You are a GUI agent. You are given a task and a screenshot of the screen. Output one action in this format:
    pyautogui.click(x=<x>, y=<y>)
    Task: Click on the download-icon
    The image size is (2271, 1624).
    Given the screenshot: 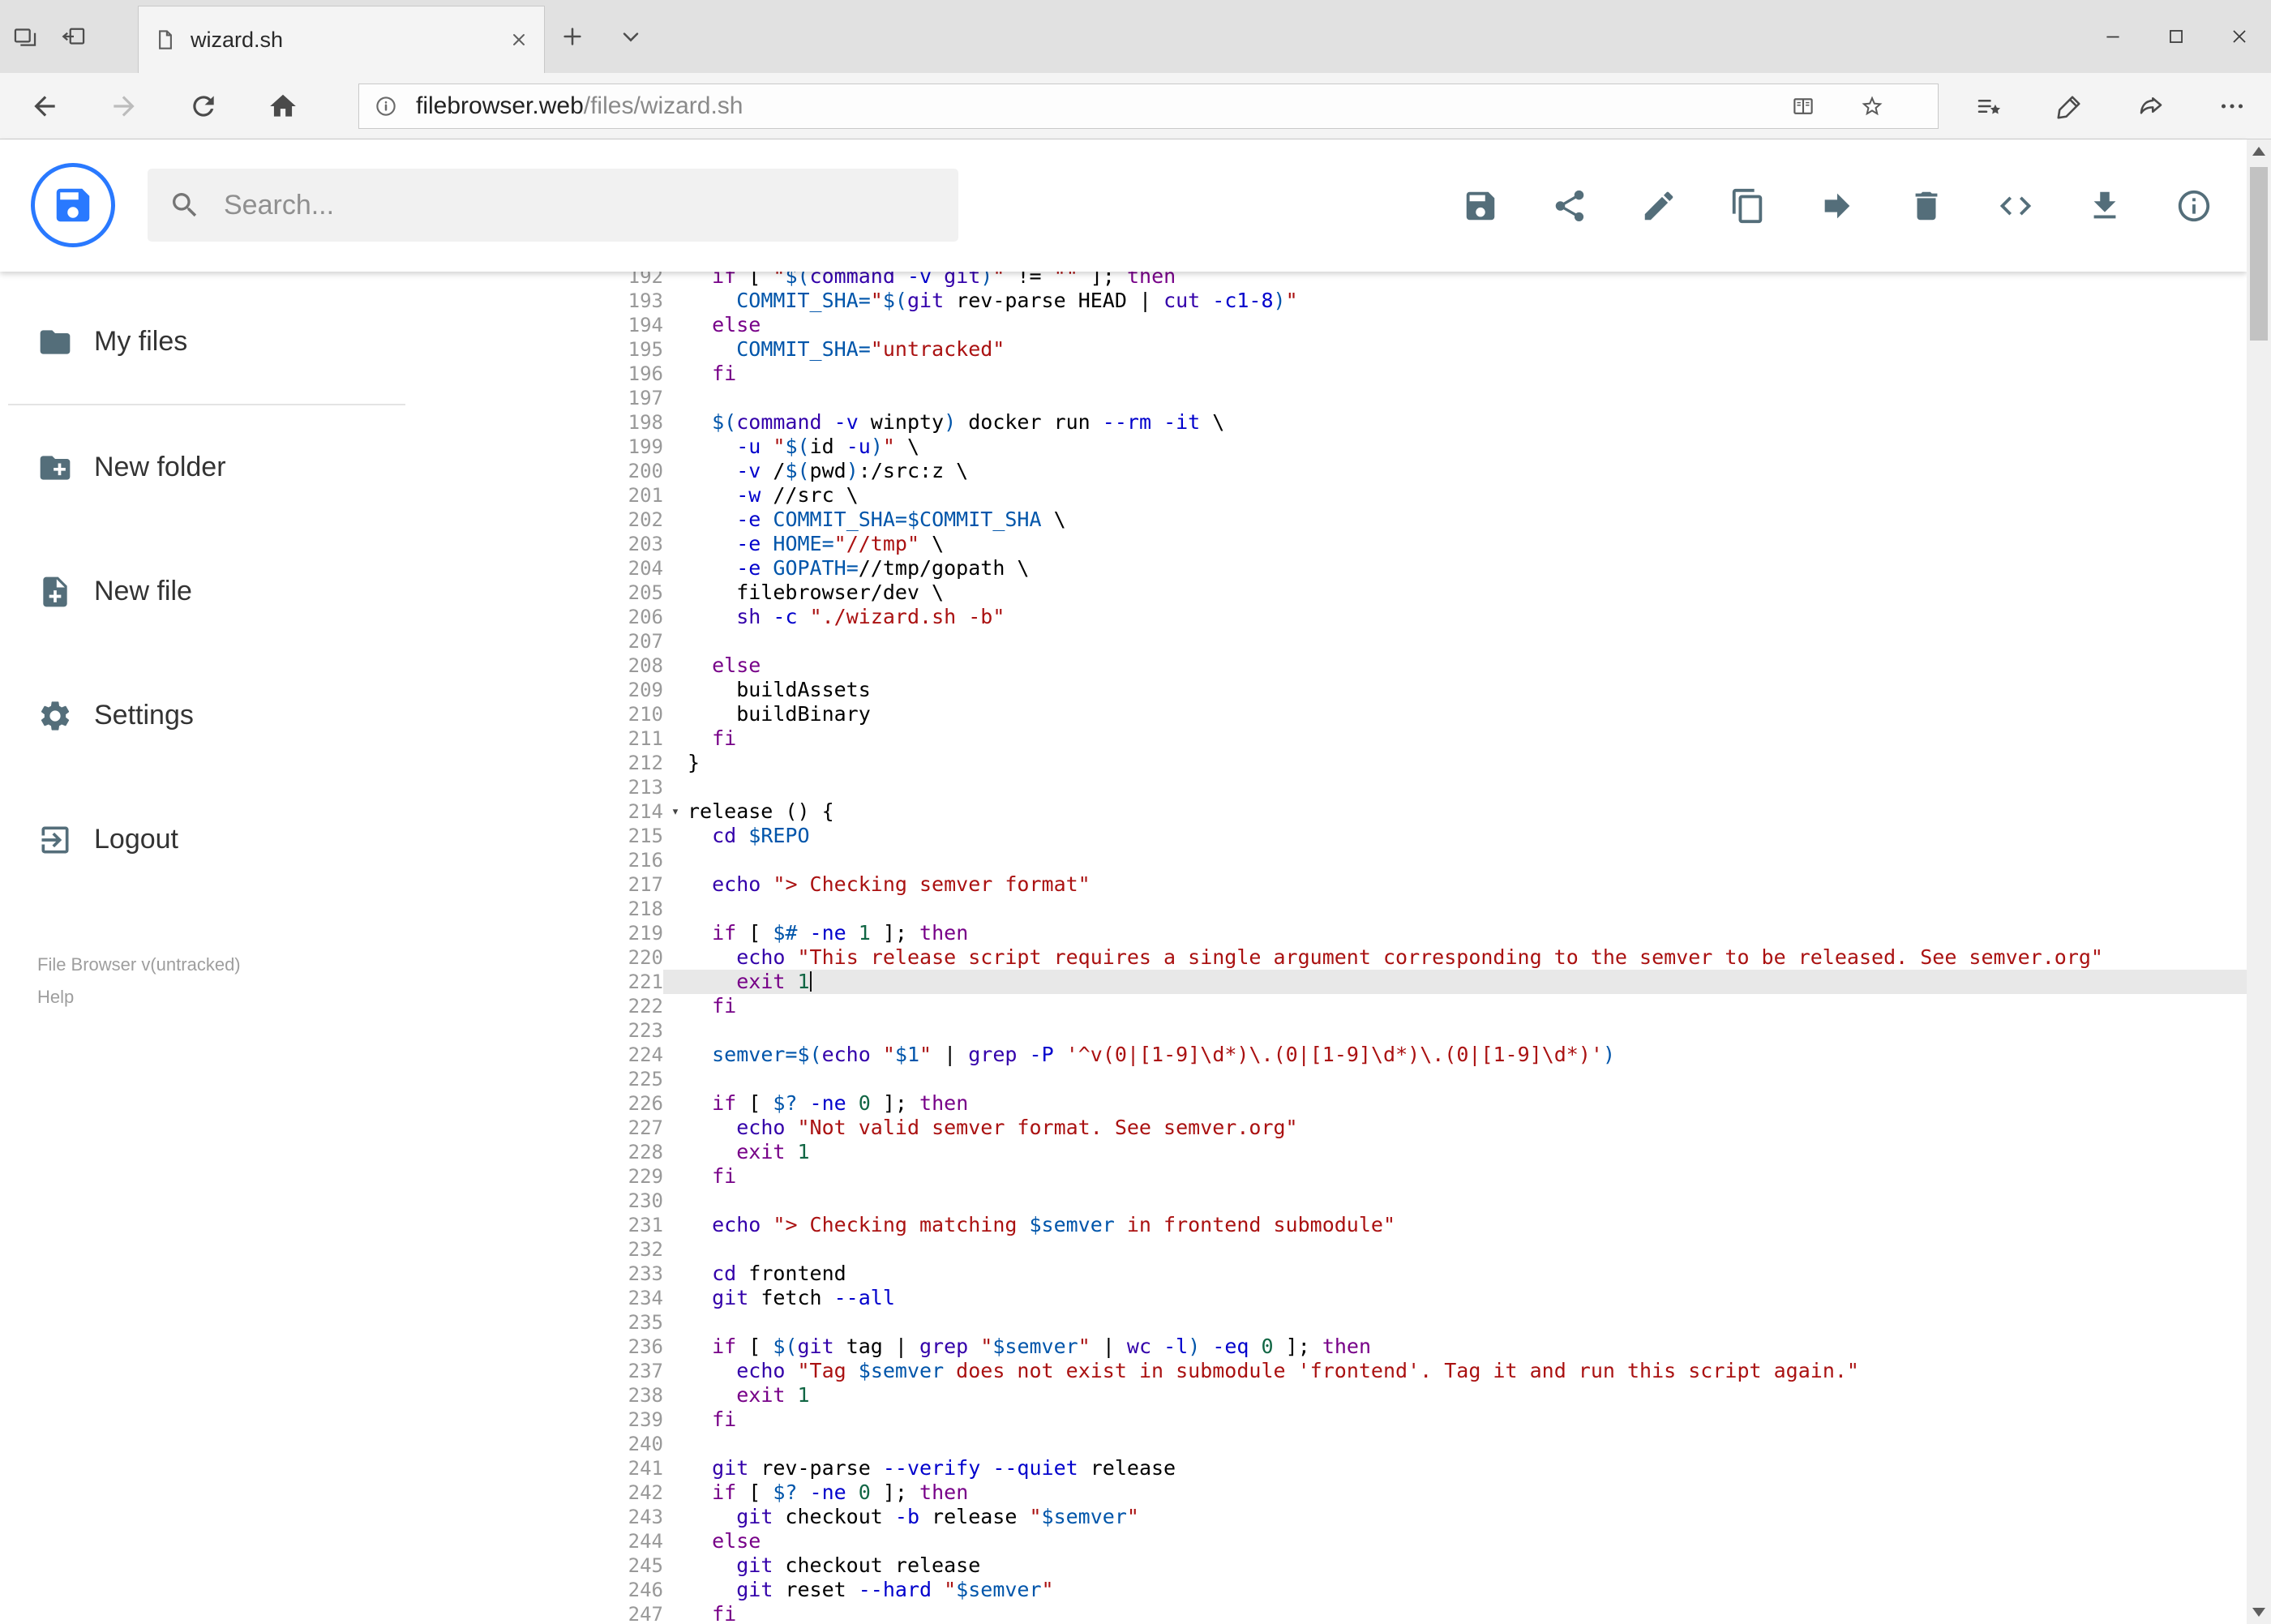 What is the action you would take?
    pyautogui.click(x=2105, y=206)
    